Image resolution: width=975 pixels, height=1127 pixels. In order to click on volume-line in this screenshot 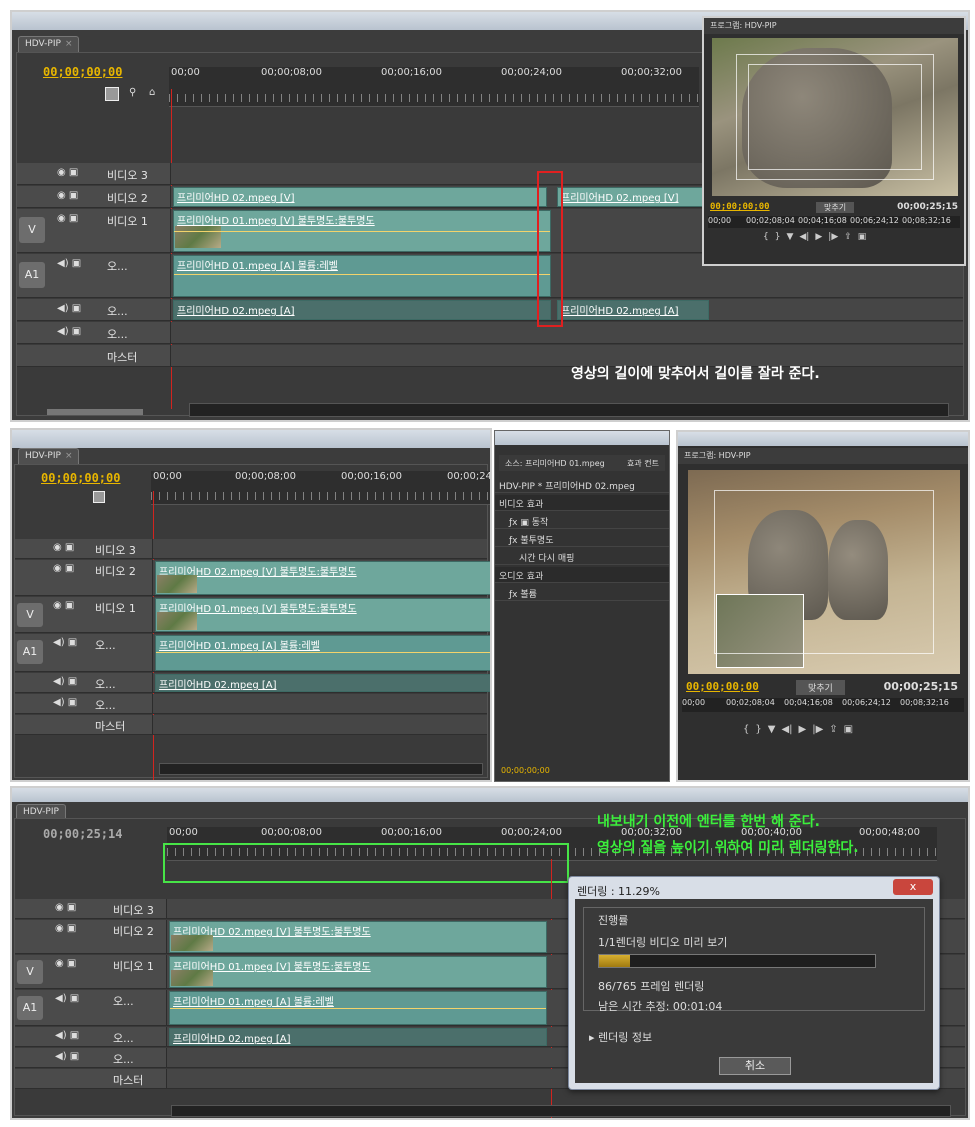, I will do `click(358, 1008)`.